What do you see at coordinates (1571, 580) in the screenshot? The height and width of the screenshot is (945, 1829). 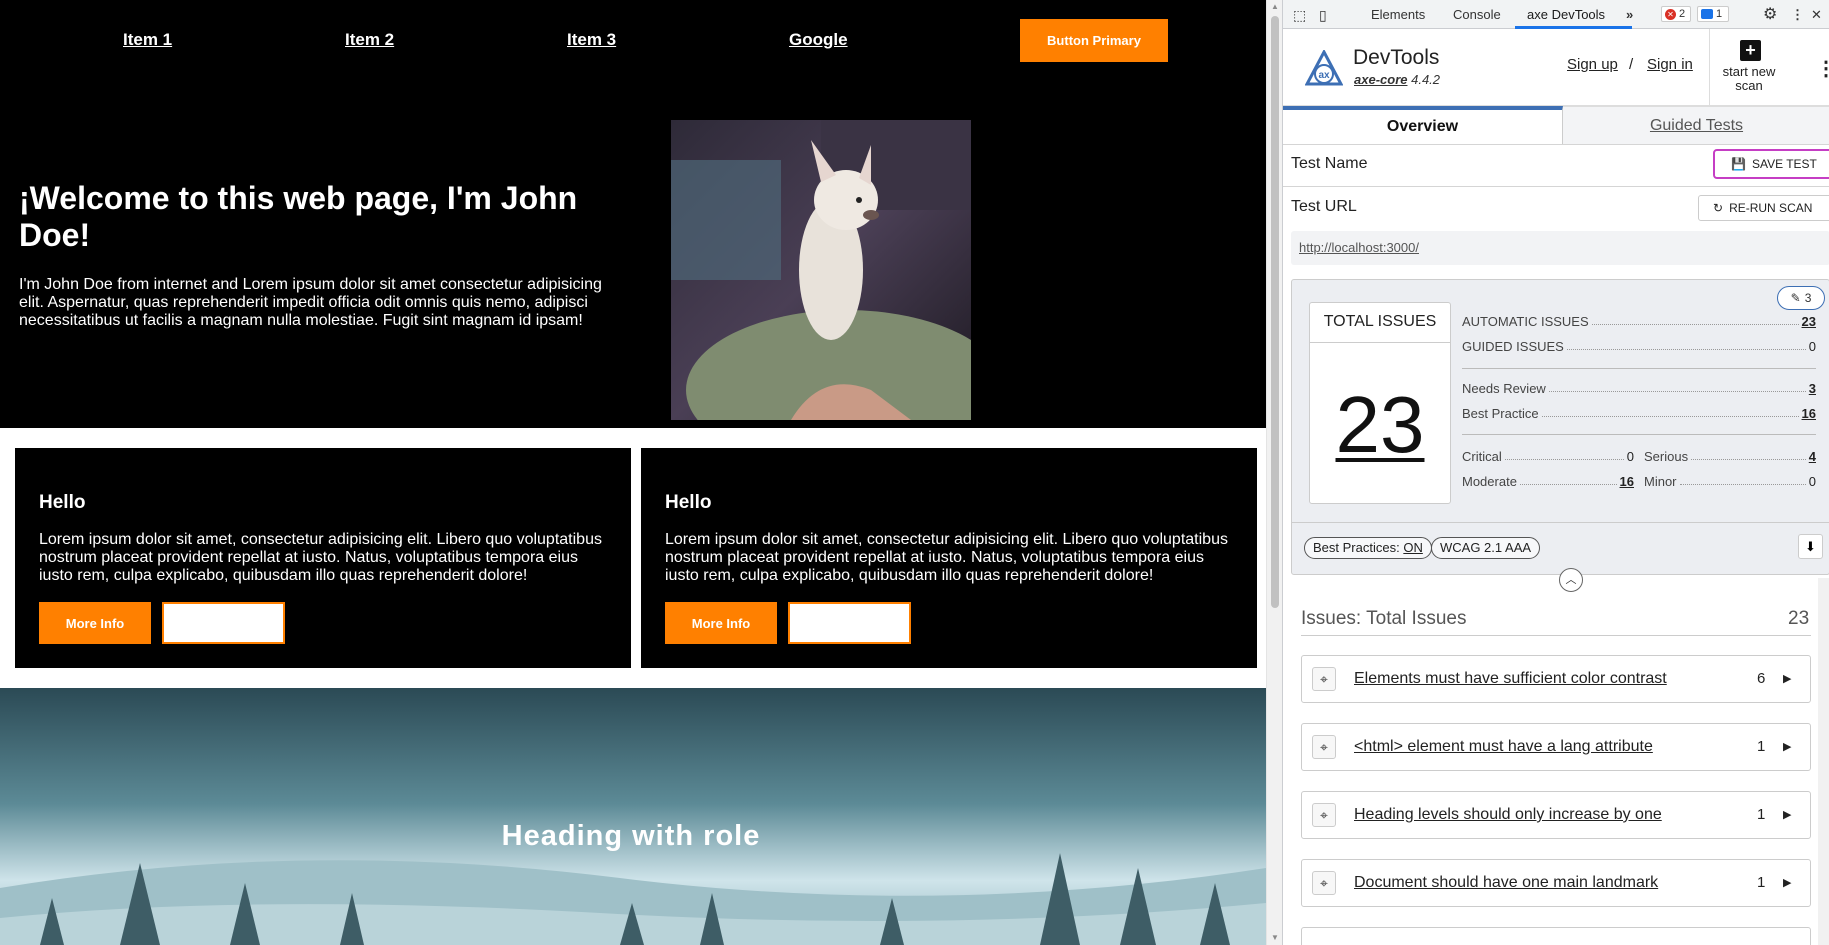 I see `collapse-summary-icon: ︿` at bounding box center [1571, 580].